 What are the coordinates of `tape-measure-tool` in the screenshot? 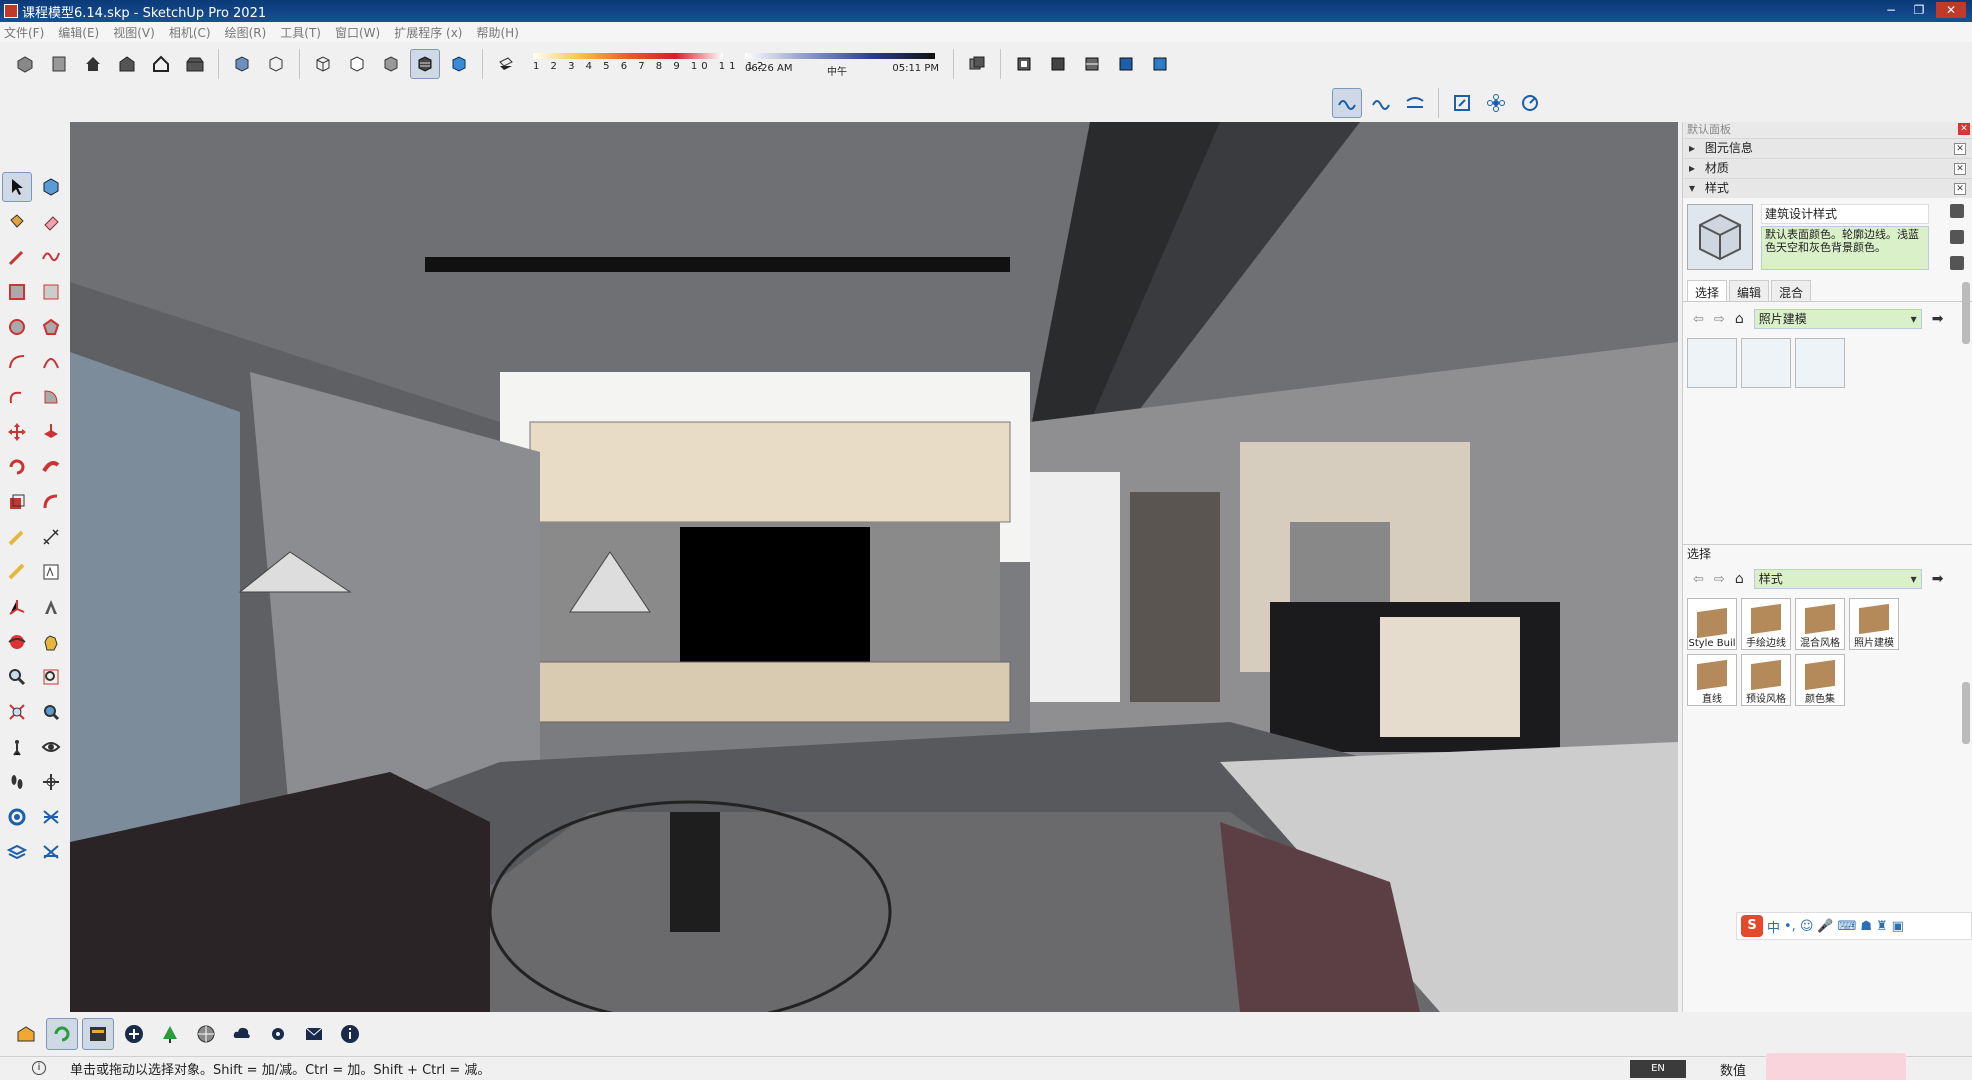 It's located at (17, 537).